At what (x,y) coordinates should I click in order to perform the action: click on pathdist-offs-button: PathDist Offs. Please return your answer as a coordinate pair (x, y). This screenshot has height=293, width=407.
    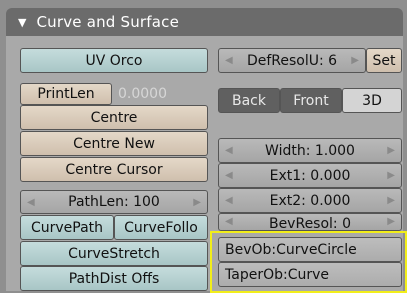
    Looking at the image, I should click on (114, 278).